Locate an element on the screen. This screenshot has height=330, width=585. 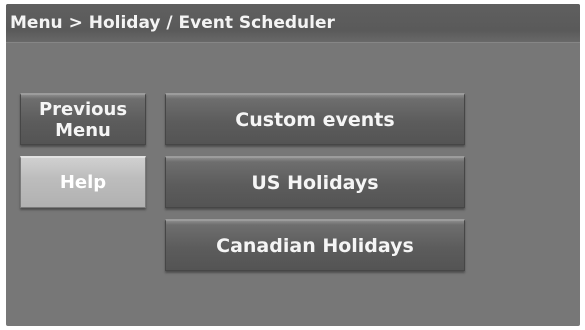
help-label: Help is located at coordinates (83, 182).